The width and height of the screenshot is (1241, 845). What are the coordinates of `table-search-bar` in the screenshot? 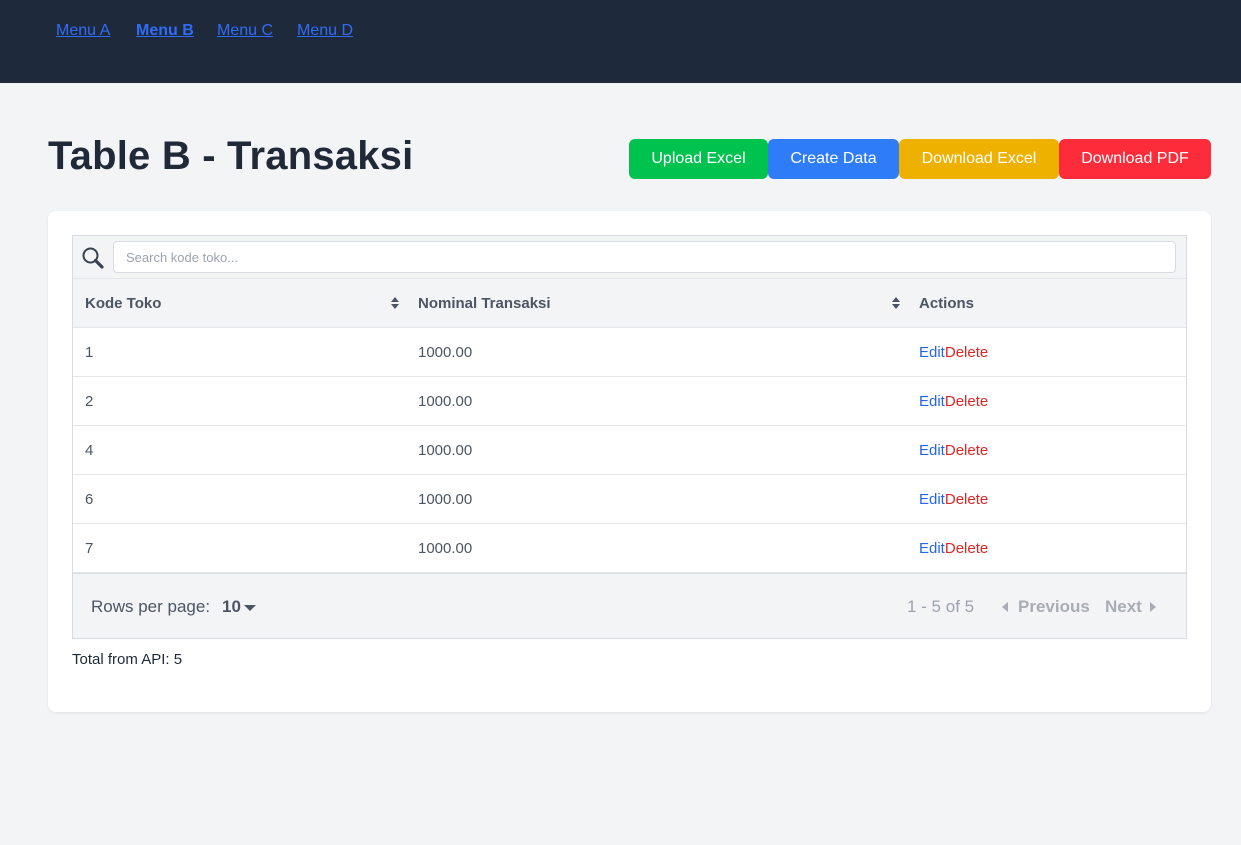 It's located at (629, 257).